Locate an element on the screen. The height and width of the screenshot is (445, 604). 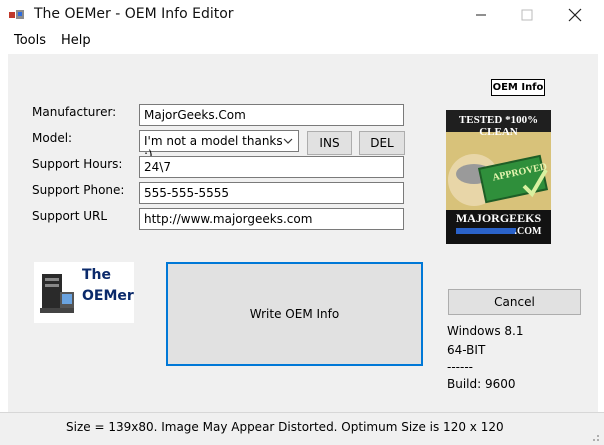
arch-text: 64-BIT is located at coordinates (466, 350).